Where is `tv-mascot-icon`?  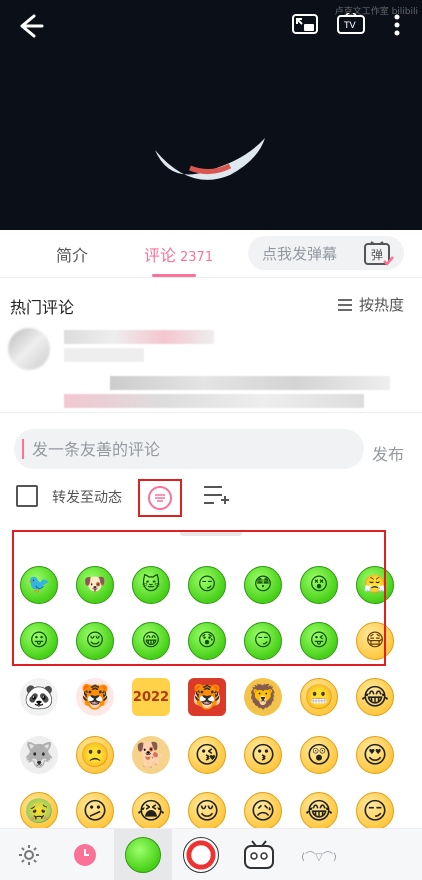 tv-mascot-icon is located at coordinates (259, 854).